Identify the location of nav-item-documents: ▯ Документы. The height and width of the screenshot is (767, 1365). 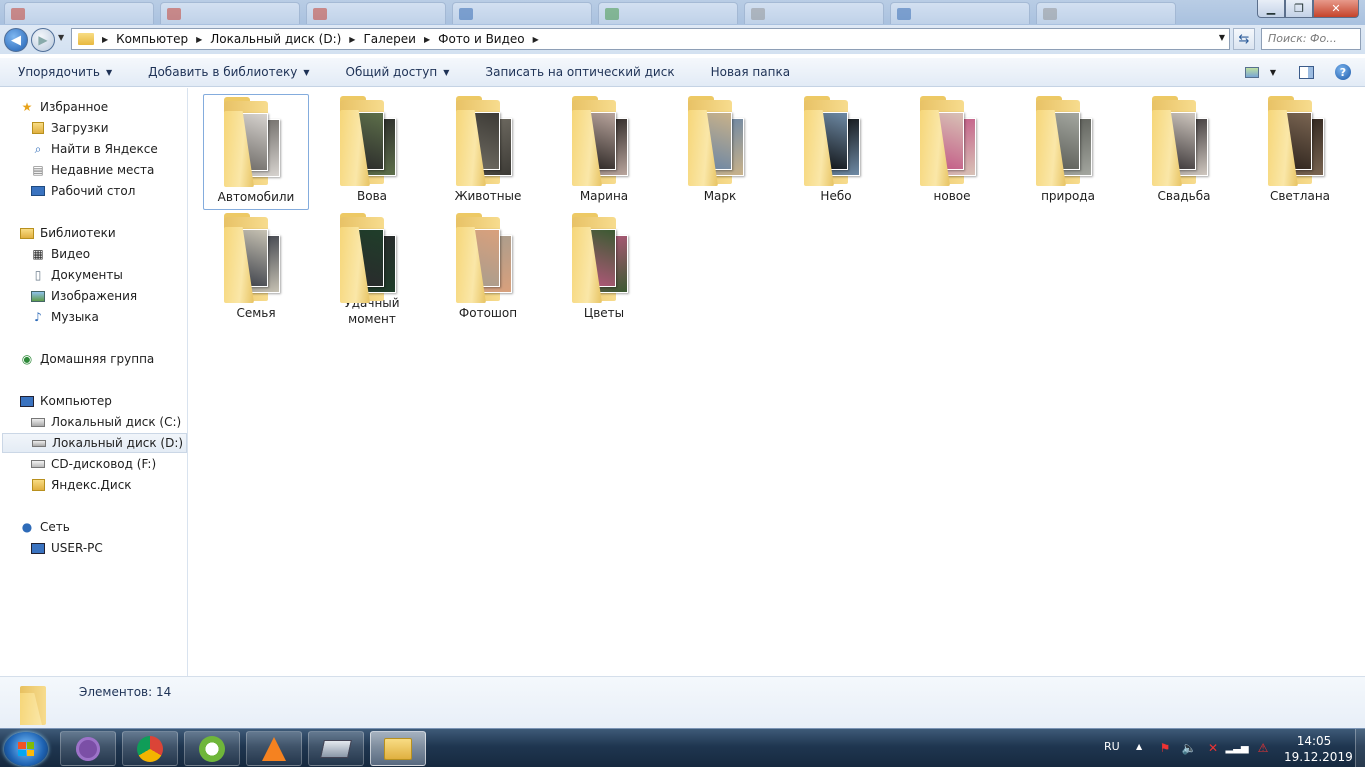
(93, 275).